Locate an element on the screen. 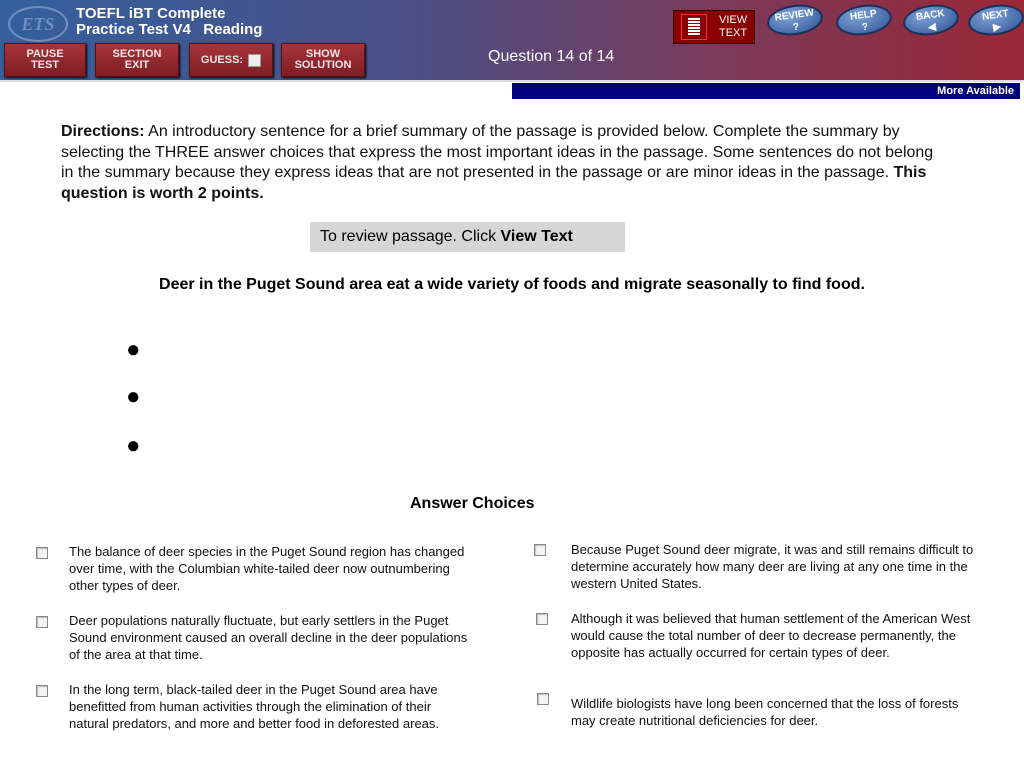 Image resolution: width=1024 pixels, height=767 pixels. next-label: NEXT is located at coordinates (995, 15).